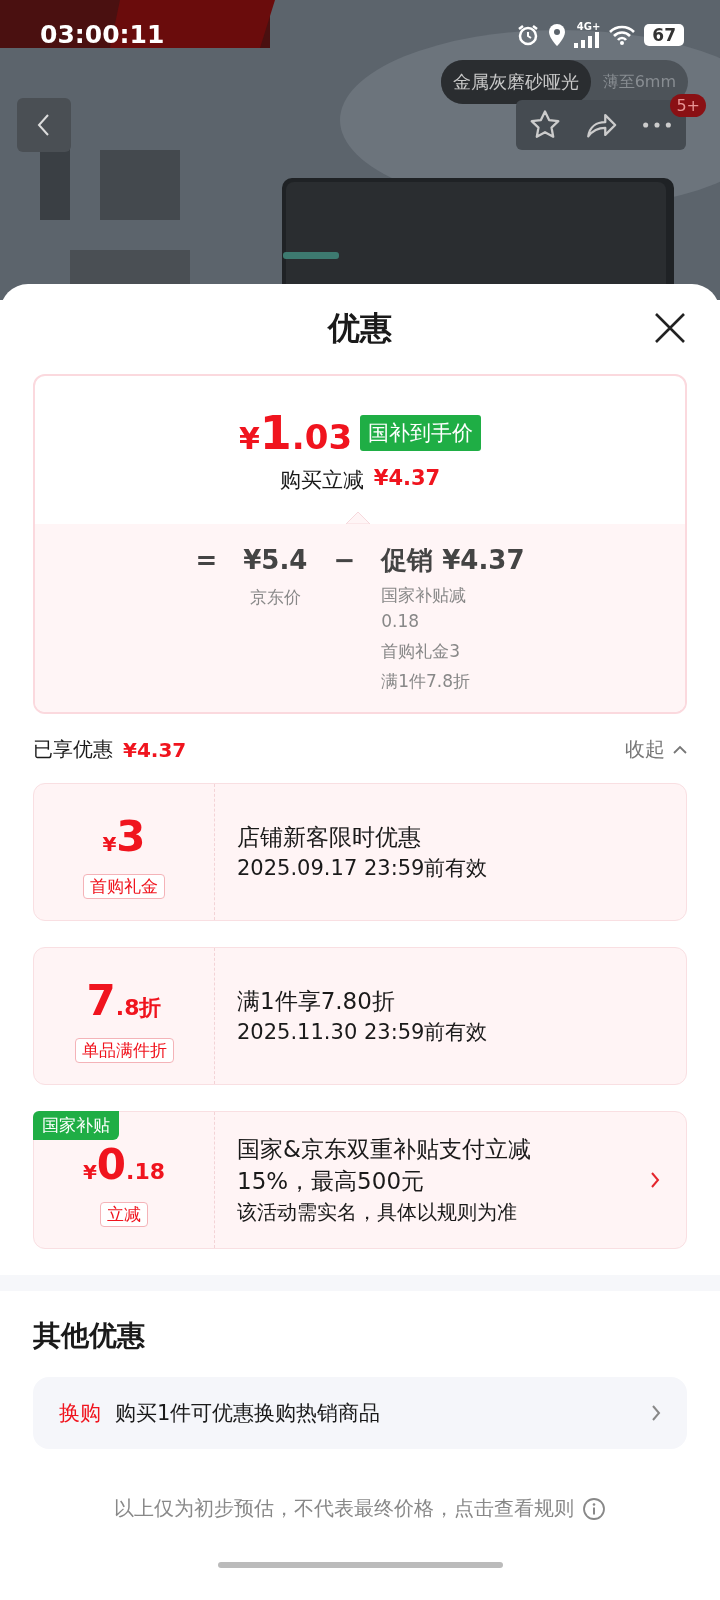 The image size is (720, 1600). What do you see at coordinates (426, 681) in the screenshot?
I see `promo-detail: 满1件7.8折` at bounding box center [426, 681].